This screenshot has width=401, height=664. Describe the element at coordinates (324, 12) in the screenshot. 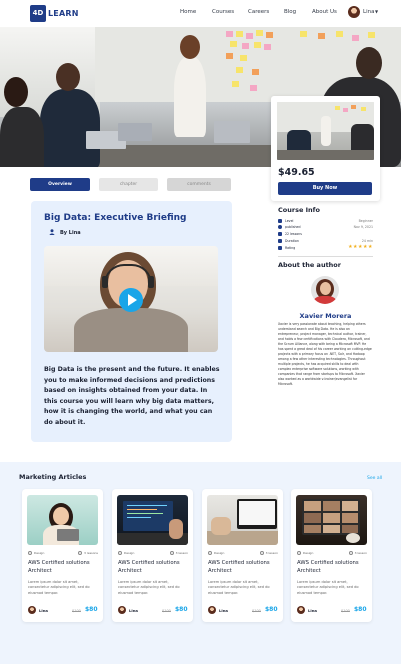

I see `nav-link-about: About Us` at that location.